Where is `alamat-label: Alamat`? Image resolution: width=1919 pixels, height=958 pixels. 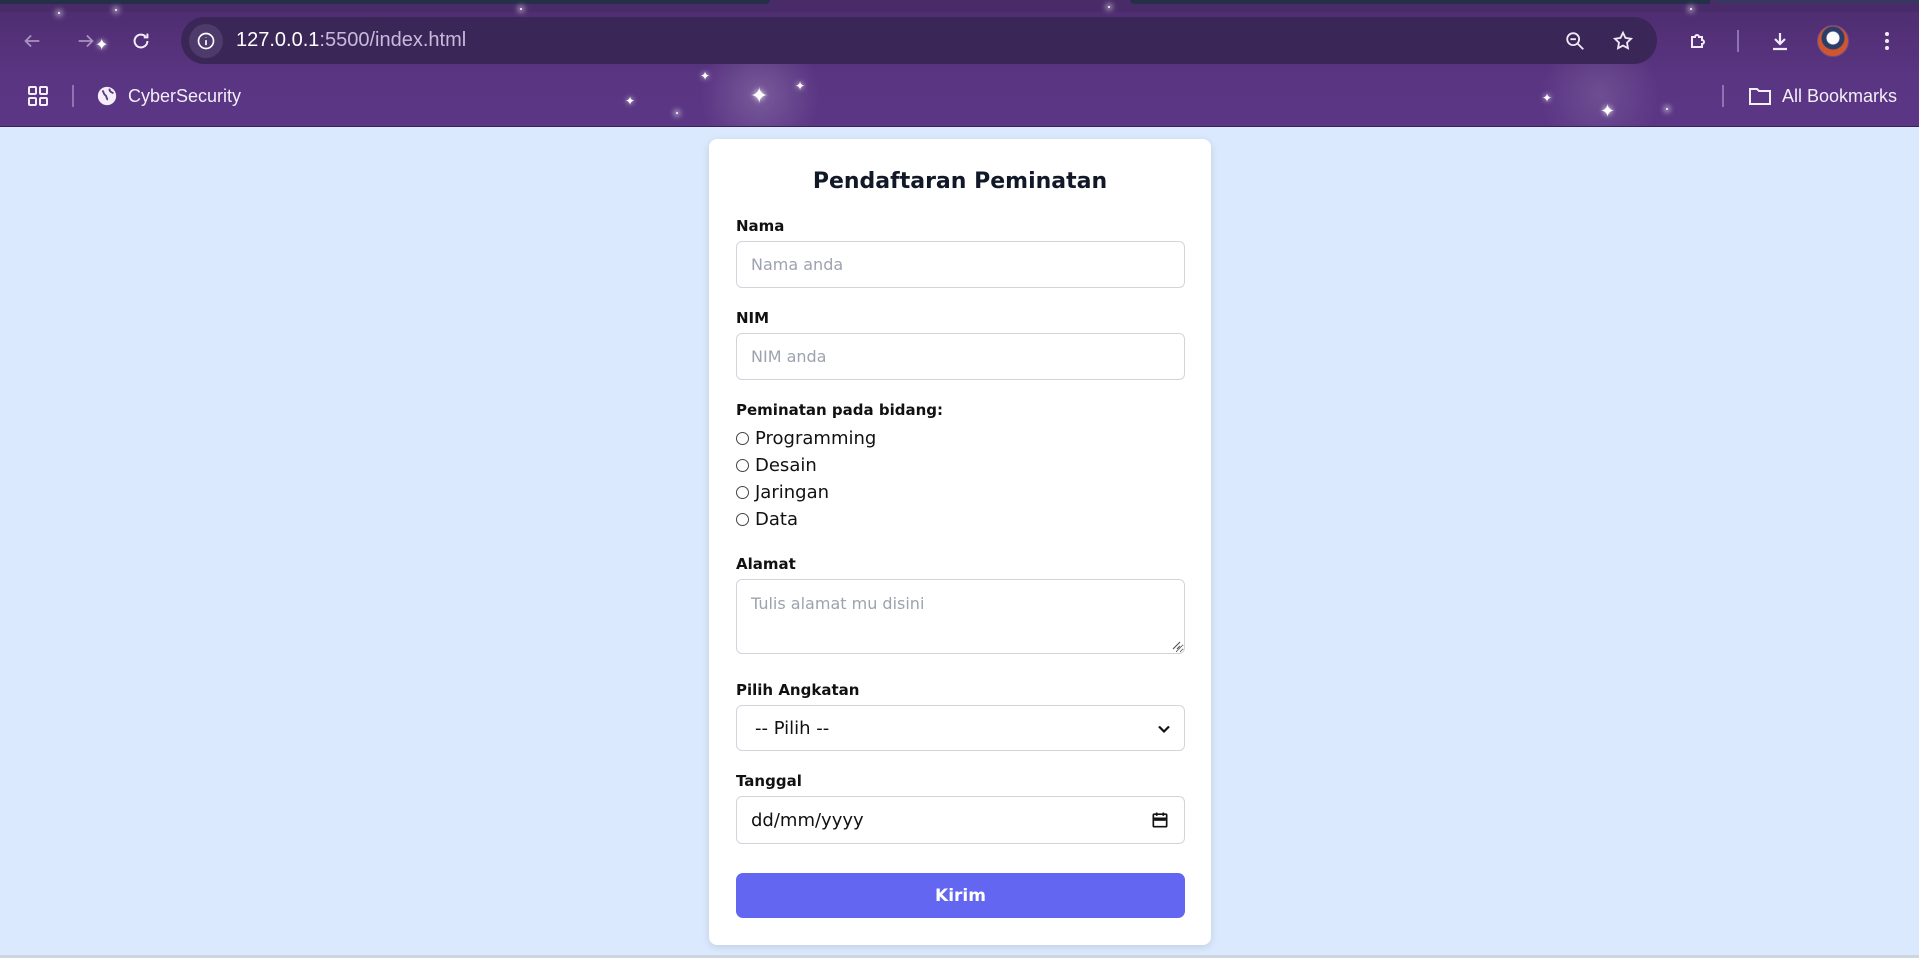
alamat-label: Alamat is located at coordinates (766, 564).